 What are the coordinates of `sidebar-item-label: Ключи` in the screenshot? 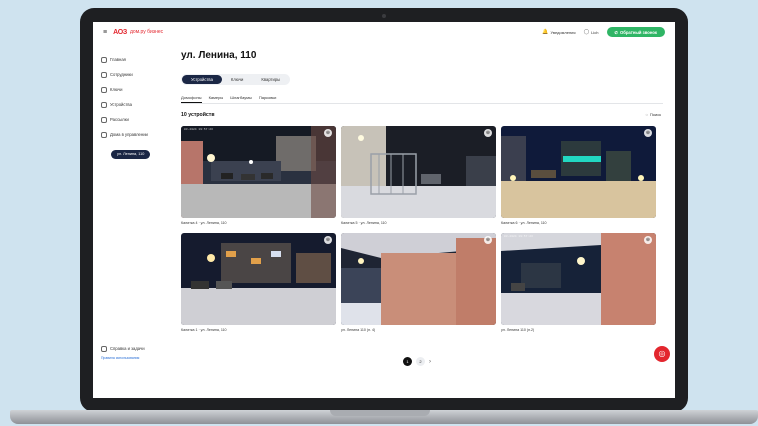 It's located at (116, 89).